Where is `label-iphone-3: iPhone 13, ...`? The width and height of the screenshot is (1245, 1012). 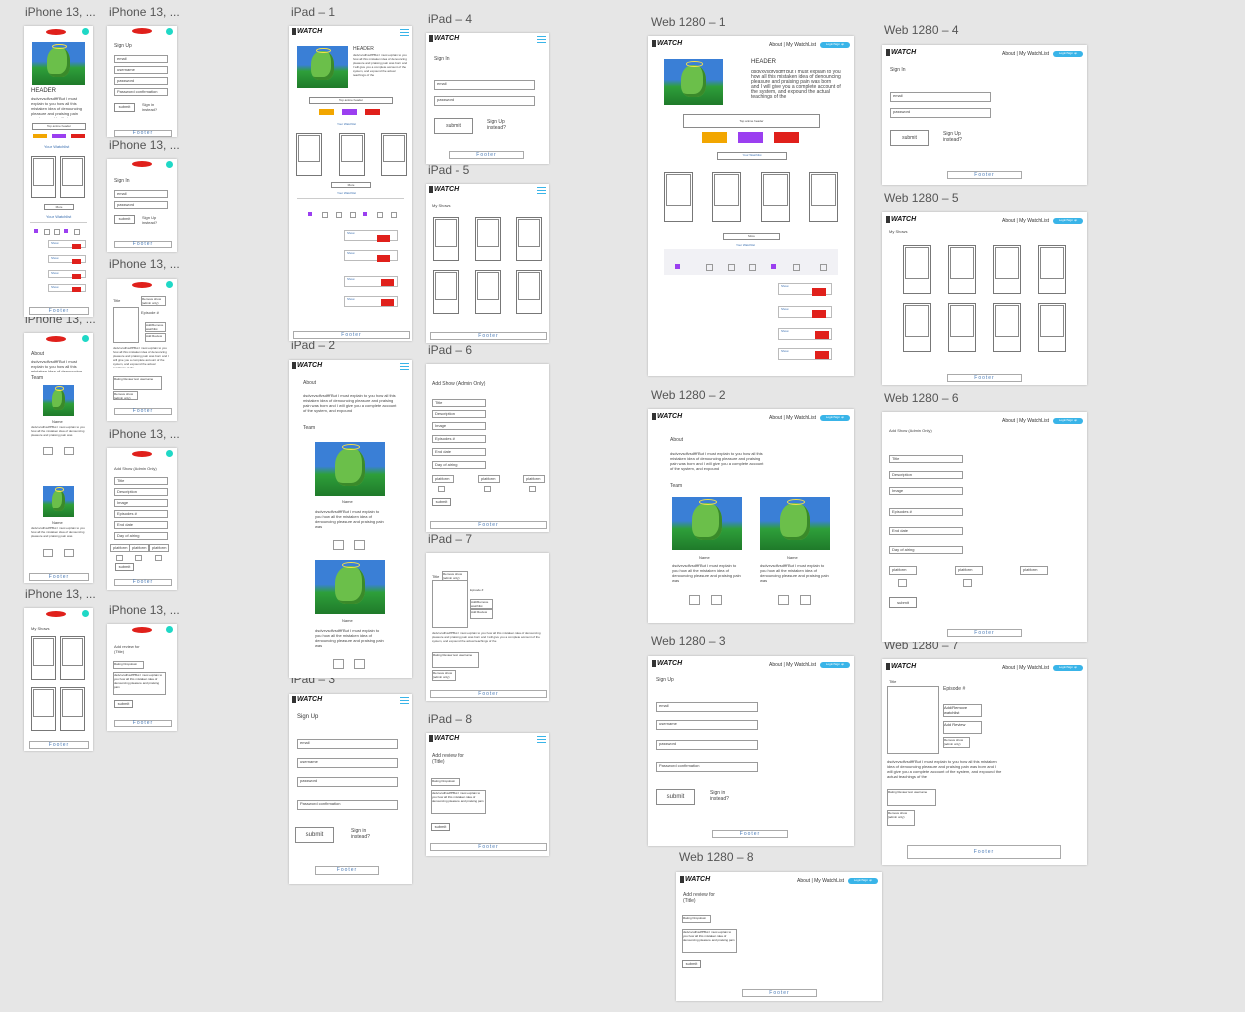
label-iphone-3: iPhone 13, ... is located at coordinates (144, 145).